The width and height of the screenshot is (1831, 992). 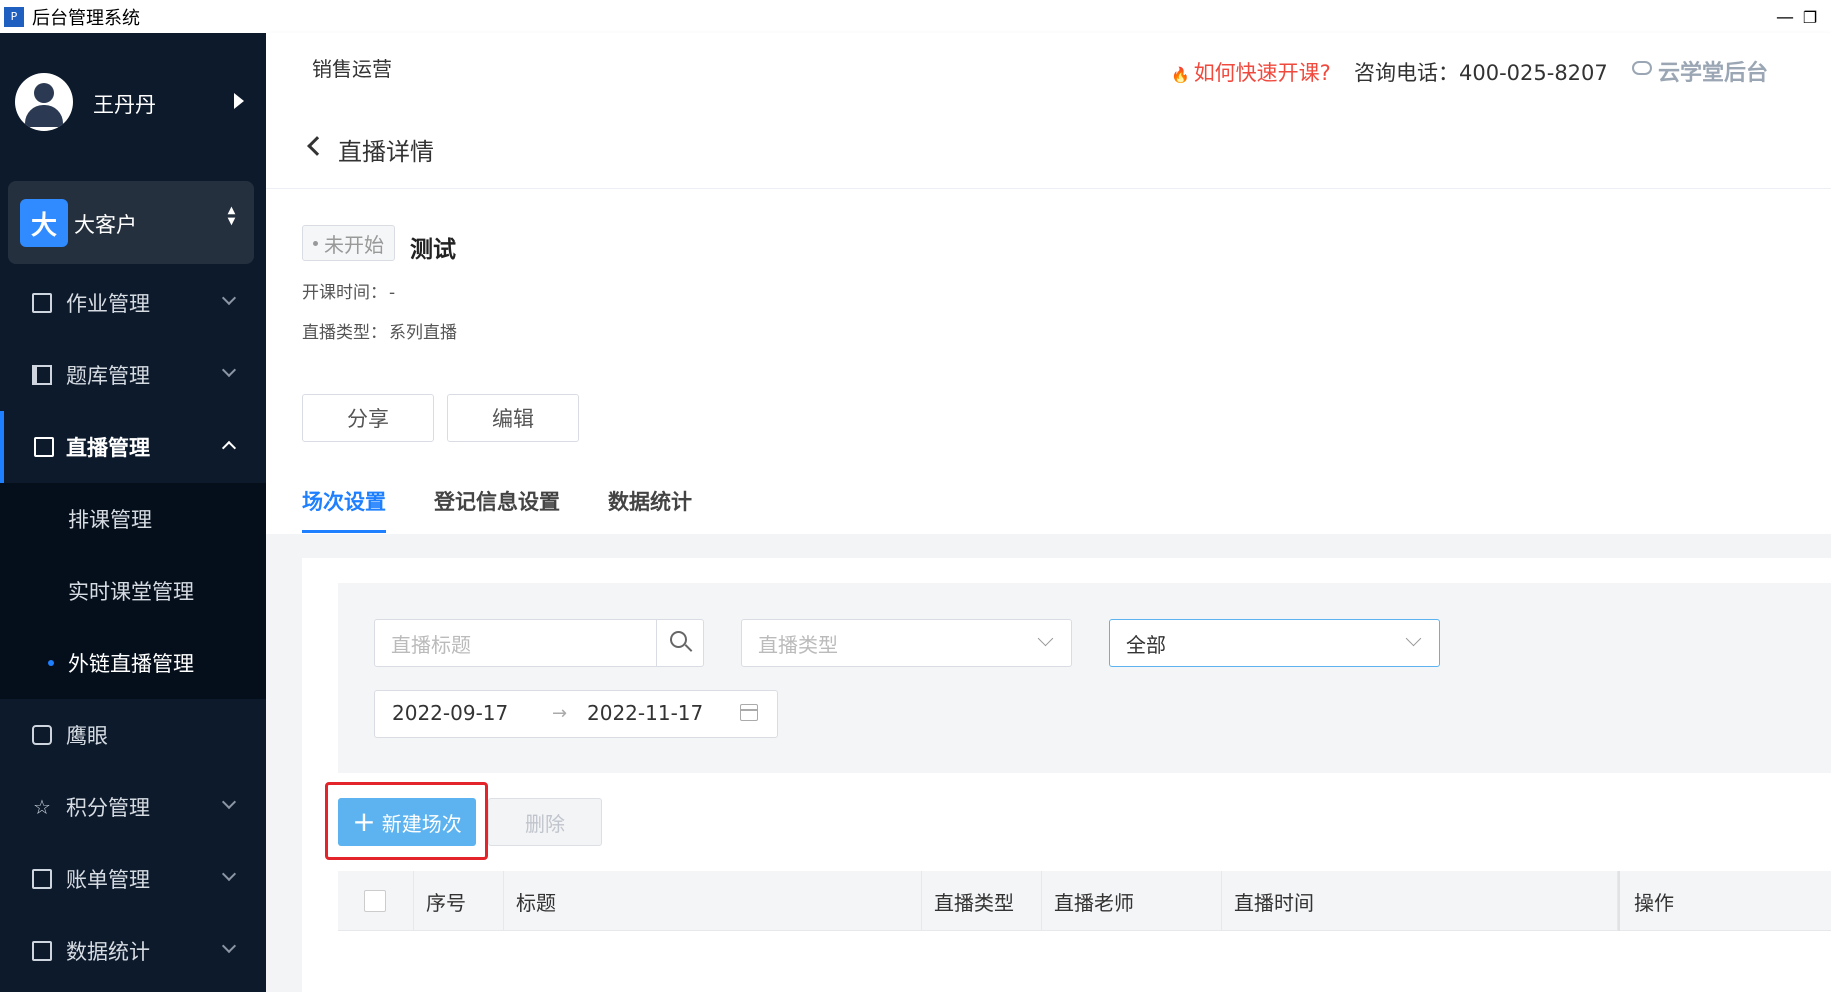 I want to click on chevron-up-icon, so click(x=229, y=448).